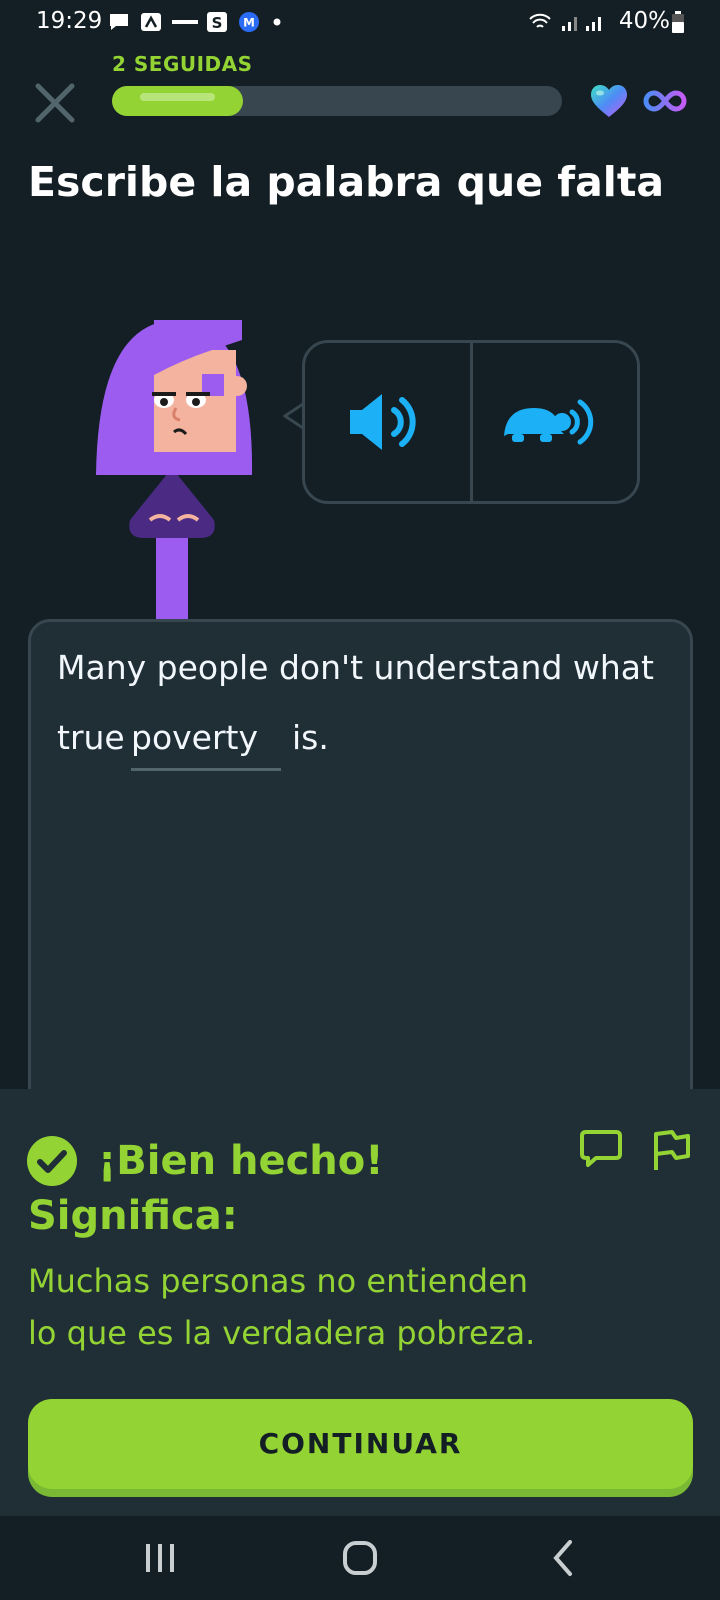 The image size is (720, 1600). Describe the element at coordinates (671, 1150) in the screenshot. I see `report-flag-icon` at that location.